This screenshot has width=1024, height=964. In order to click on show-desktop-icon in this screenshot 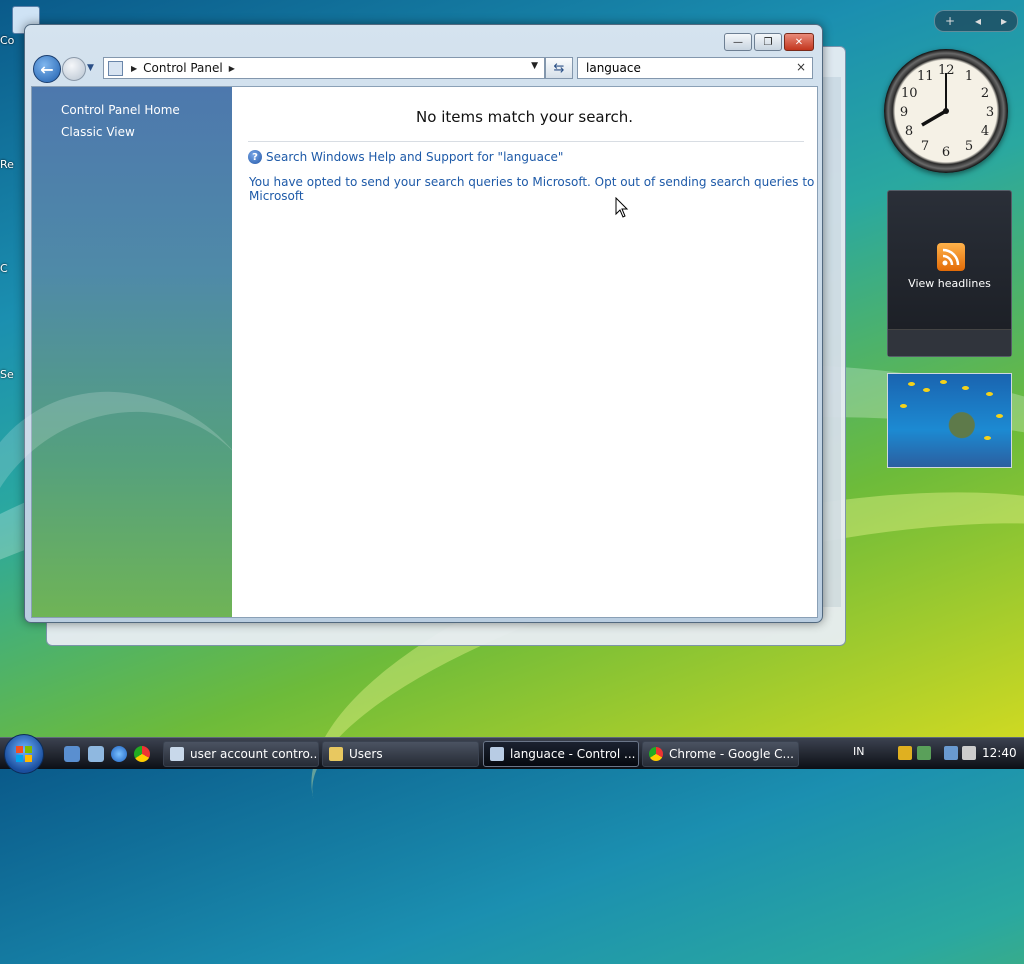, I will do `click(72, 754)`.